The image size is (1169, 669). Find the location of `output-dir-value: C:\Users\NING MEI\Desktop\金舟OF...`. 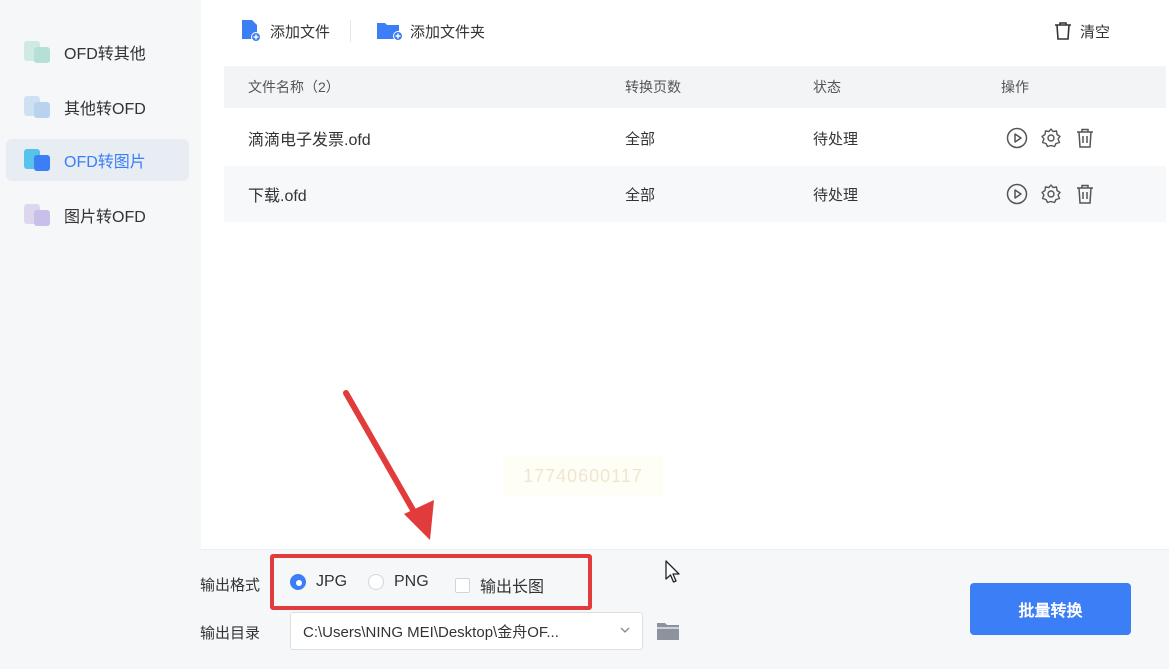

output-dir-value: C:\Users\NING MEI\Desktop\金舟OF... is located at coordinates (431, 632).